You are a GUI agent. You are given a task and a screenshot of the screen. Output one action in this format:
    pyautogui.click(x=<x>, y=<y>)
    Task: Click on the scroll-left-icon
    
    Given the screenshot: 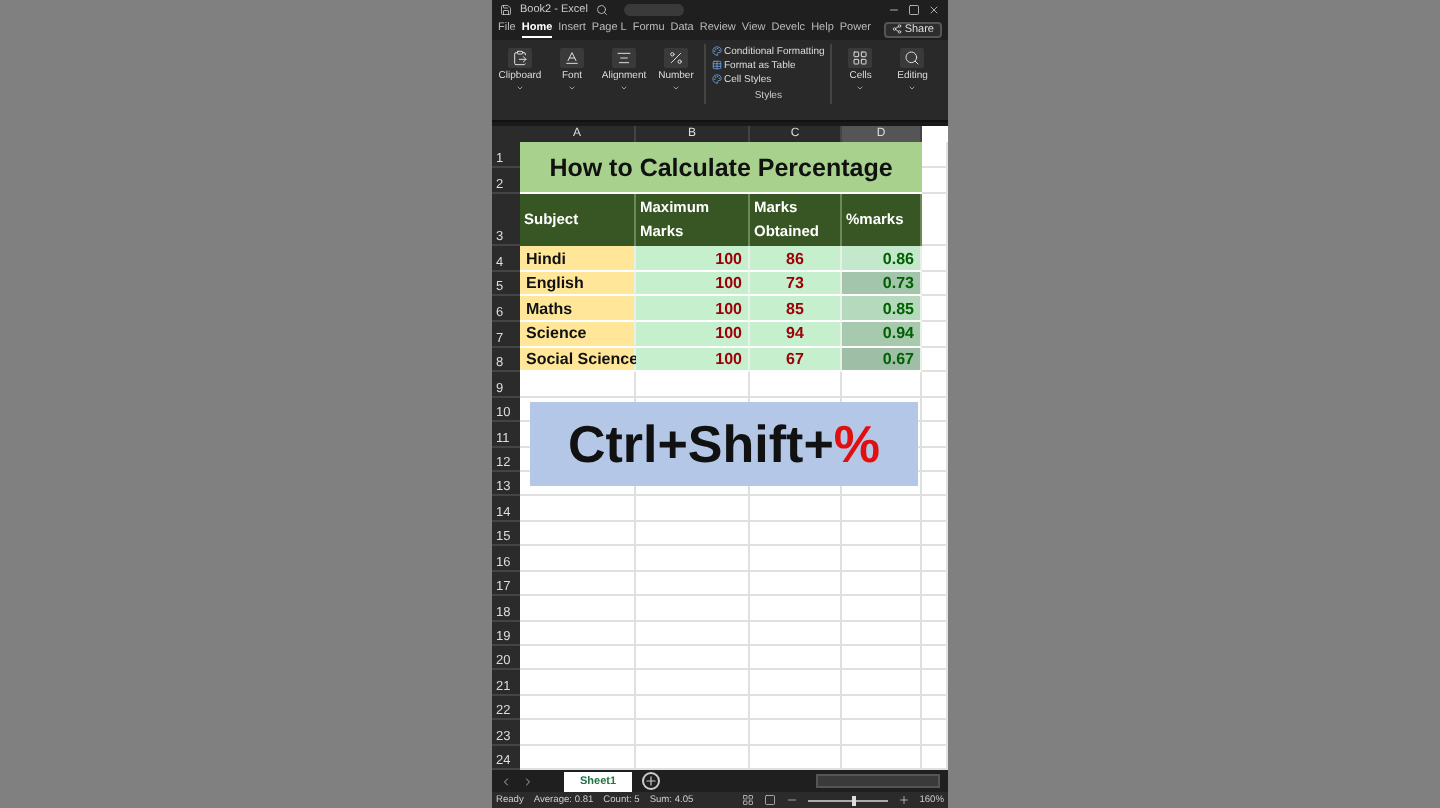 What is the action you would take?
    pyautogui.click(x=506, y=781)
    